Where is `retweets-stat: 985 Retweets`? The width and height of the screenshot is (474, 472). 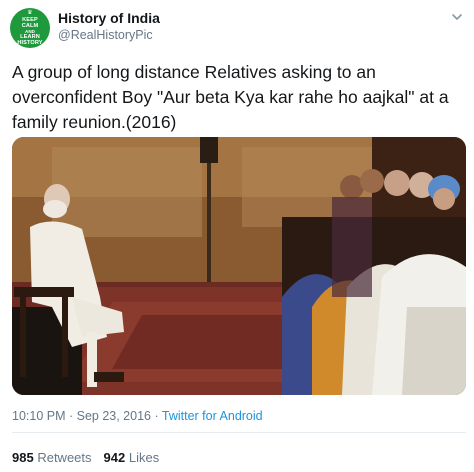
retweets-stat: 985 Retweets is located at coordinates (52, 457).